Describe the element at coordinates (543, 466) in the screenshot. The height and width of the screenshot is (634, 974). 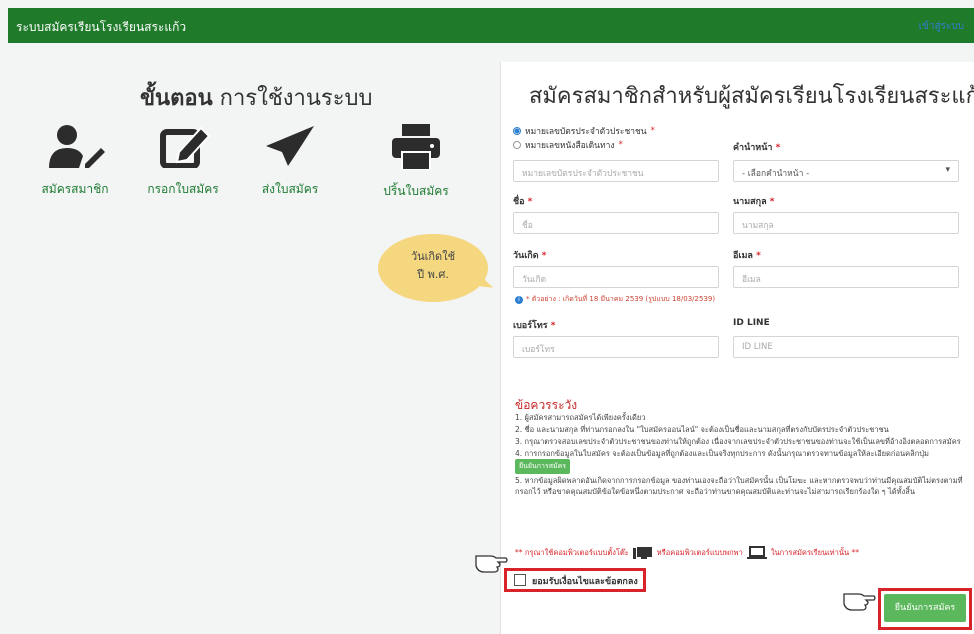
I see `inline-confirm-badge: ยืนยันการสมัคร` at that location.